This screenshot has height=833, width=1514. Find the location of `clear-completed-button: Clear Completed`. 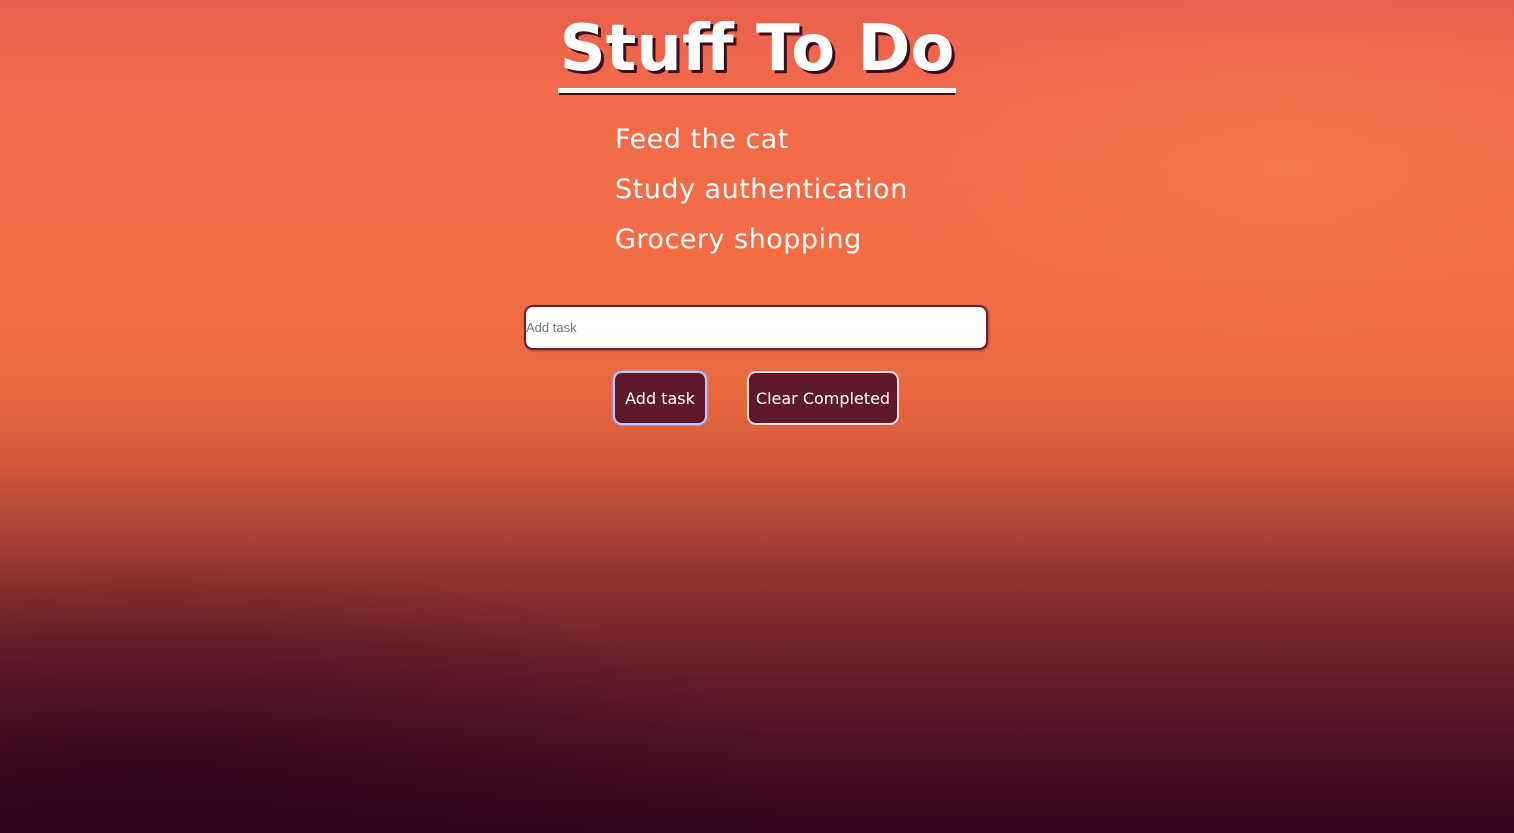

clear-completed-button: Clear Completed is located at coordinates (823, 398).